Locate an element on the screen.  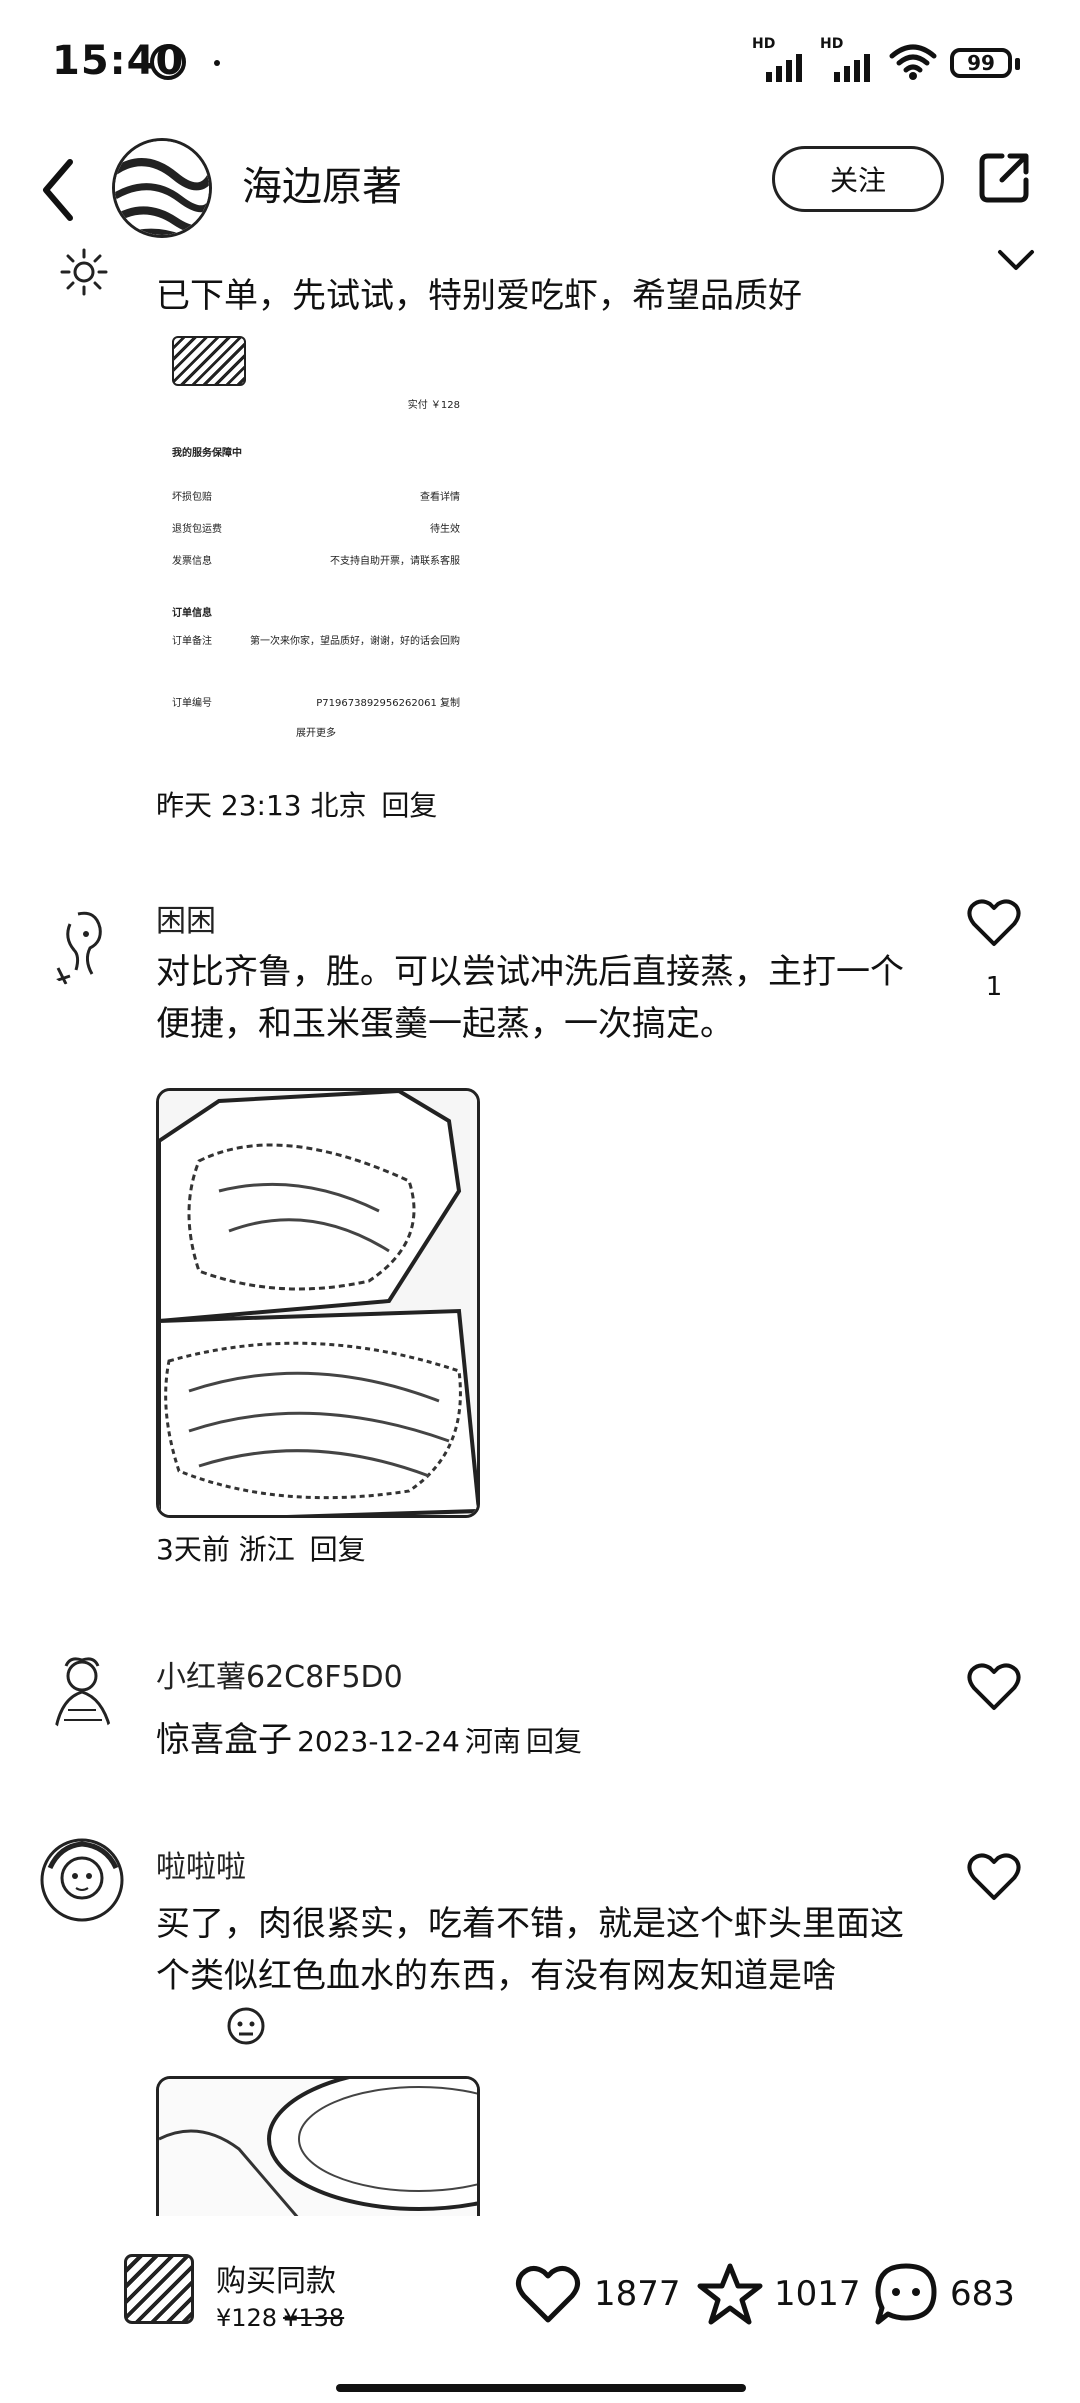
current-price: ¥128 is located at coordinates (247, 2318).